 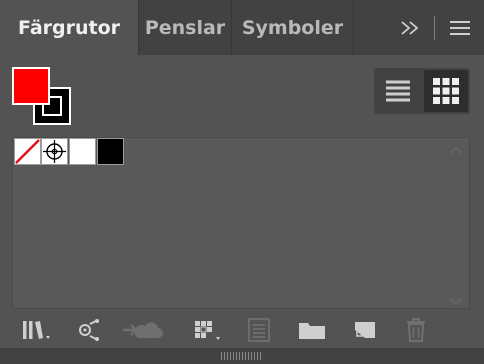 I want to click on tab-penslar: Penslar, so click(x=185, y=27).